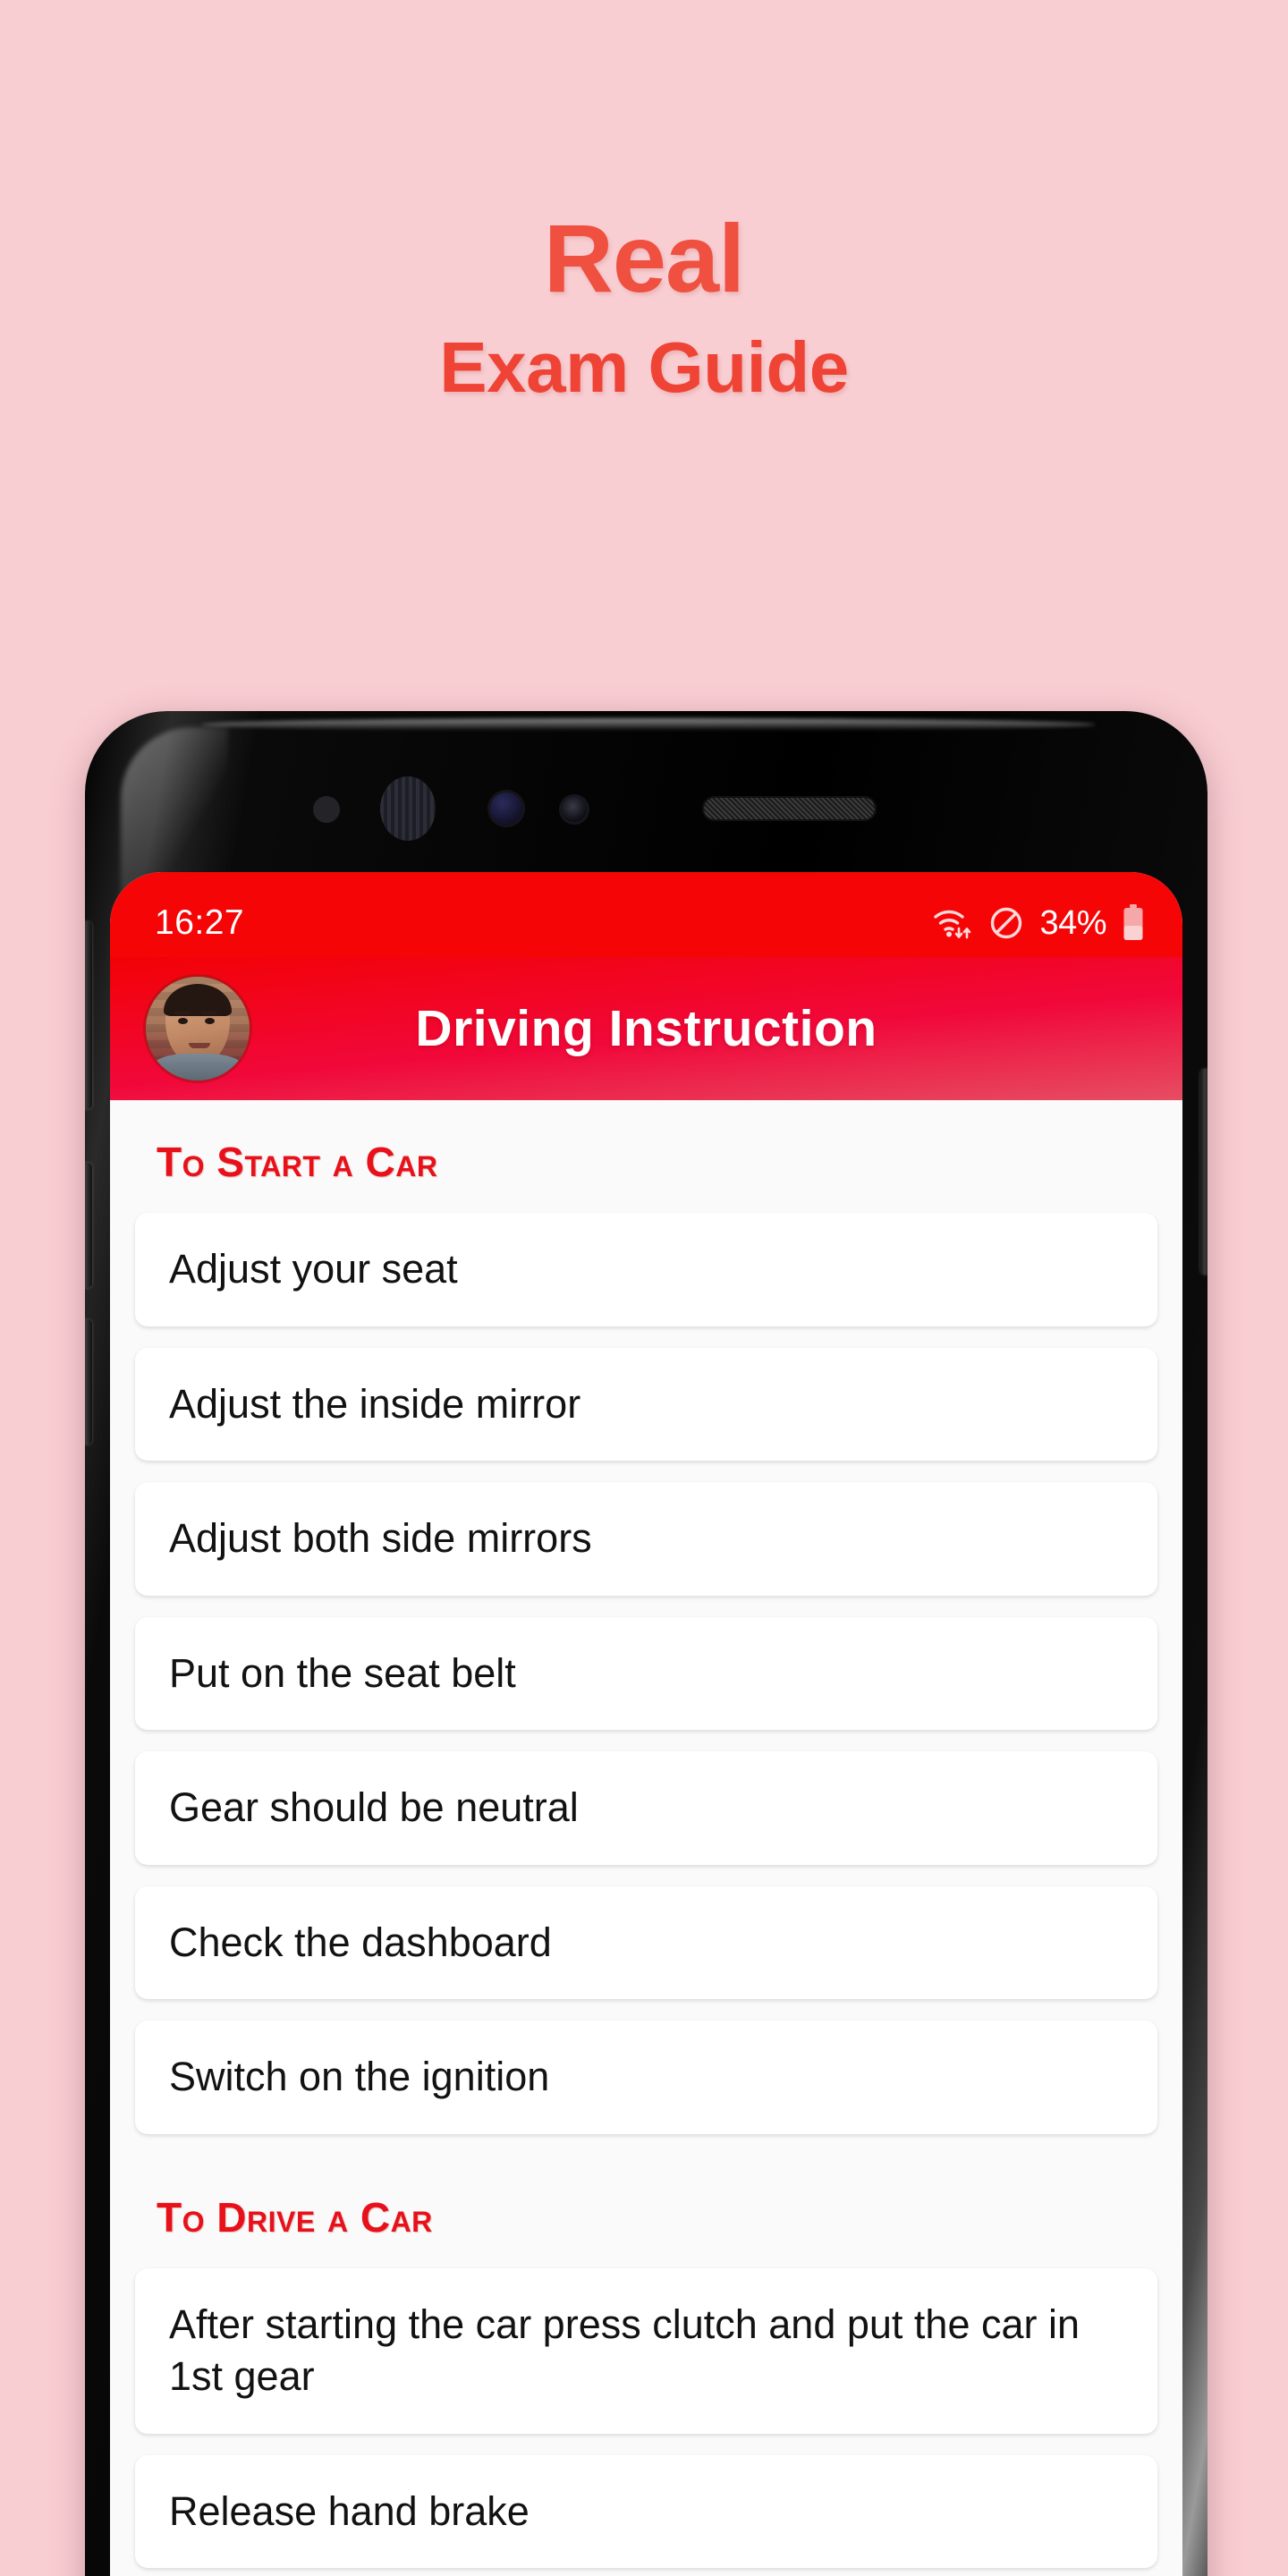 This screenshot has height=2576, width=1288. I want to click on list-item-label: Release hand brake, so click(349, 2510).